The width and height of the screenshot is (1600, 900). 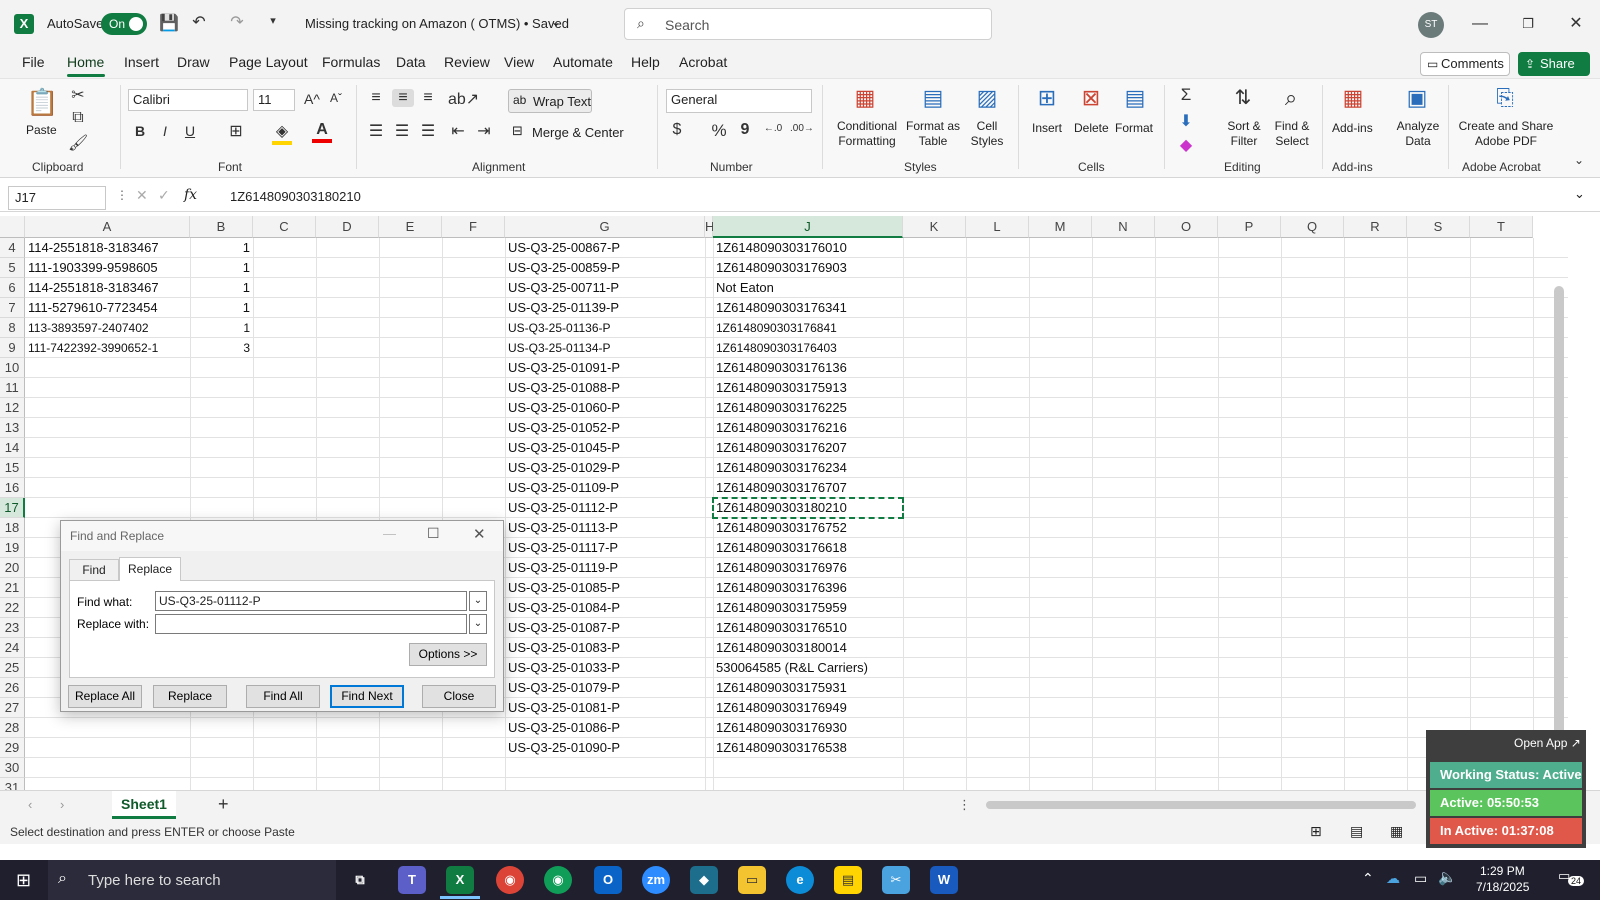 I want to click on minimize-icon: —, so click(x=1480, y=24).